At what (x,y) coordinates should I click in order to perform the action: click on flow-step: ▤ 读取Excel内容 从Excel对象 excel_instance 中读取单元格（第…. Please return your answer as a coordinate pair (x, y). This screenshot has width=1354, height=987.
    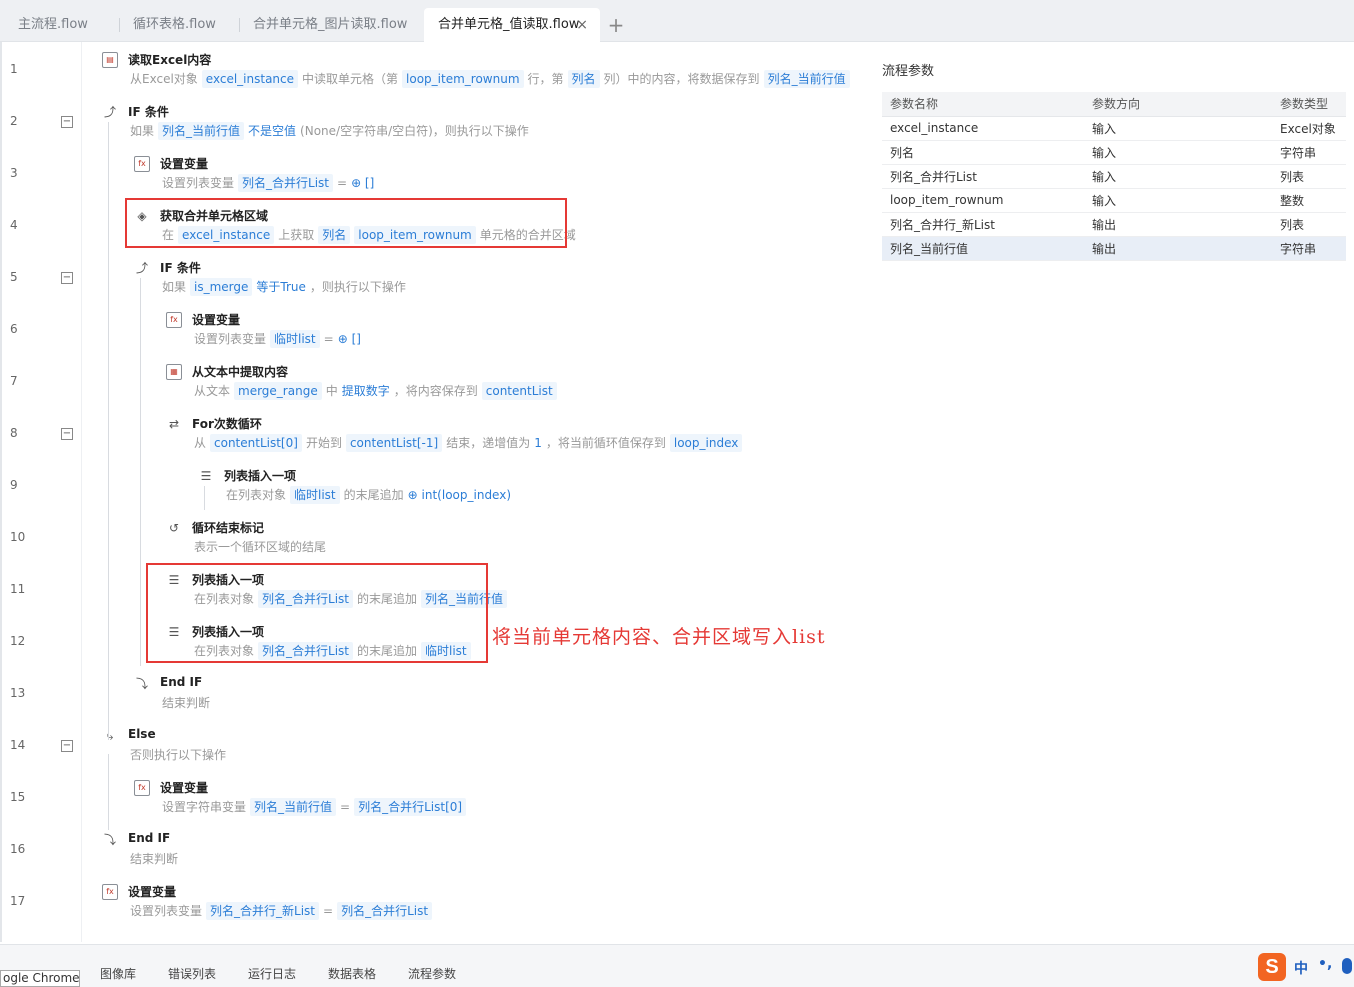
    Looking at the image, I should click on (476, 76).